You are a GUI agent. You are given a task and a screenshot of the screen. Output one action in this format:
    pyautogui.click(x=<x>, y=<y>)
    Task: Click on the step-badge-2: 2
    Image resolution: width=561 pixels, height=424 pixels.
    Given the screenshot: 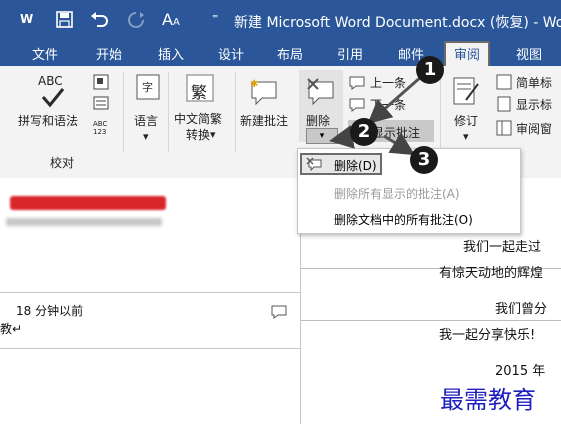 What is the action you would take?
    pyautogui.click(x=364, y=132)
    